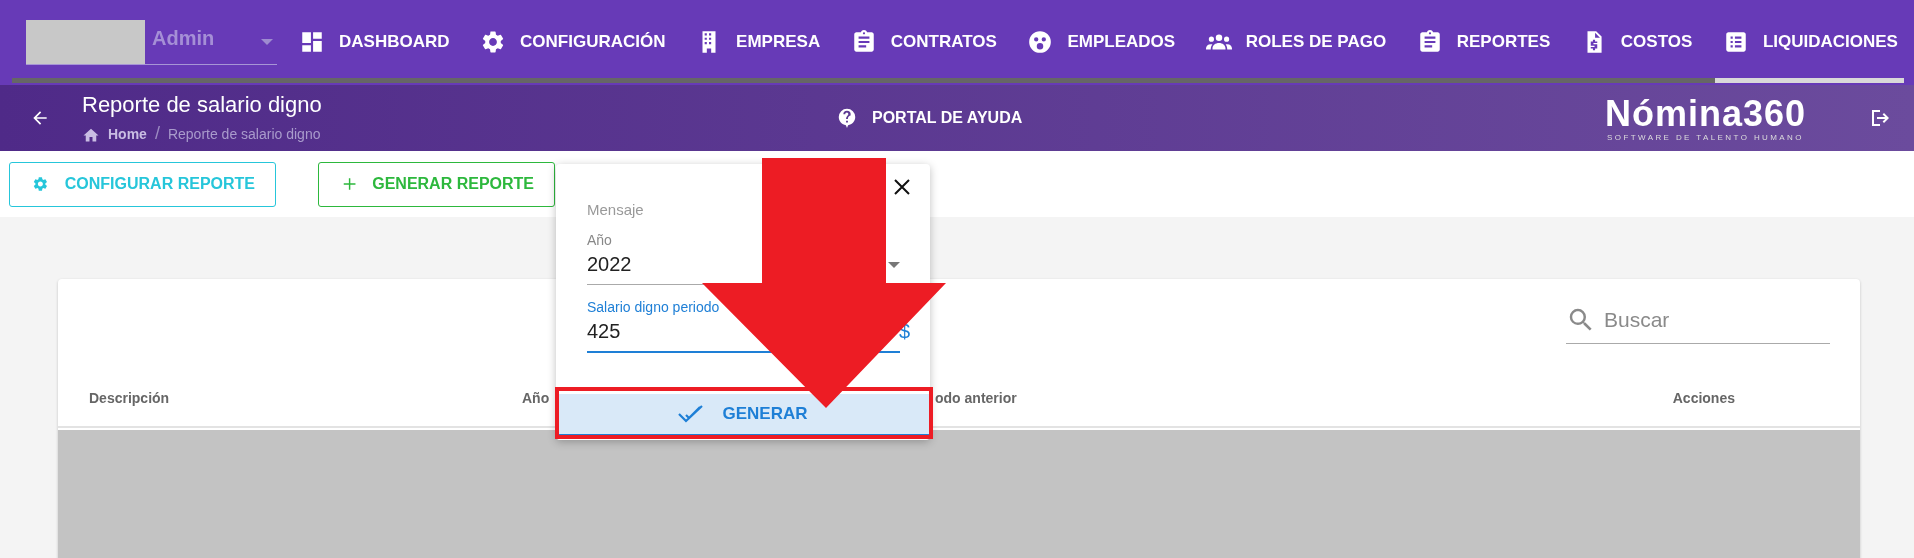 The image size is (1914, 558). What do you see at coordinates (202, 105) in the screenshot?
I see `page-title: Reporte de salario digno` at bounding box center [202, 105].